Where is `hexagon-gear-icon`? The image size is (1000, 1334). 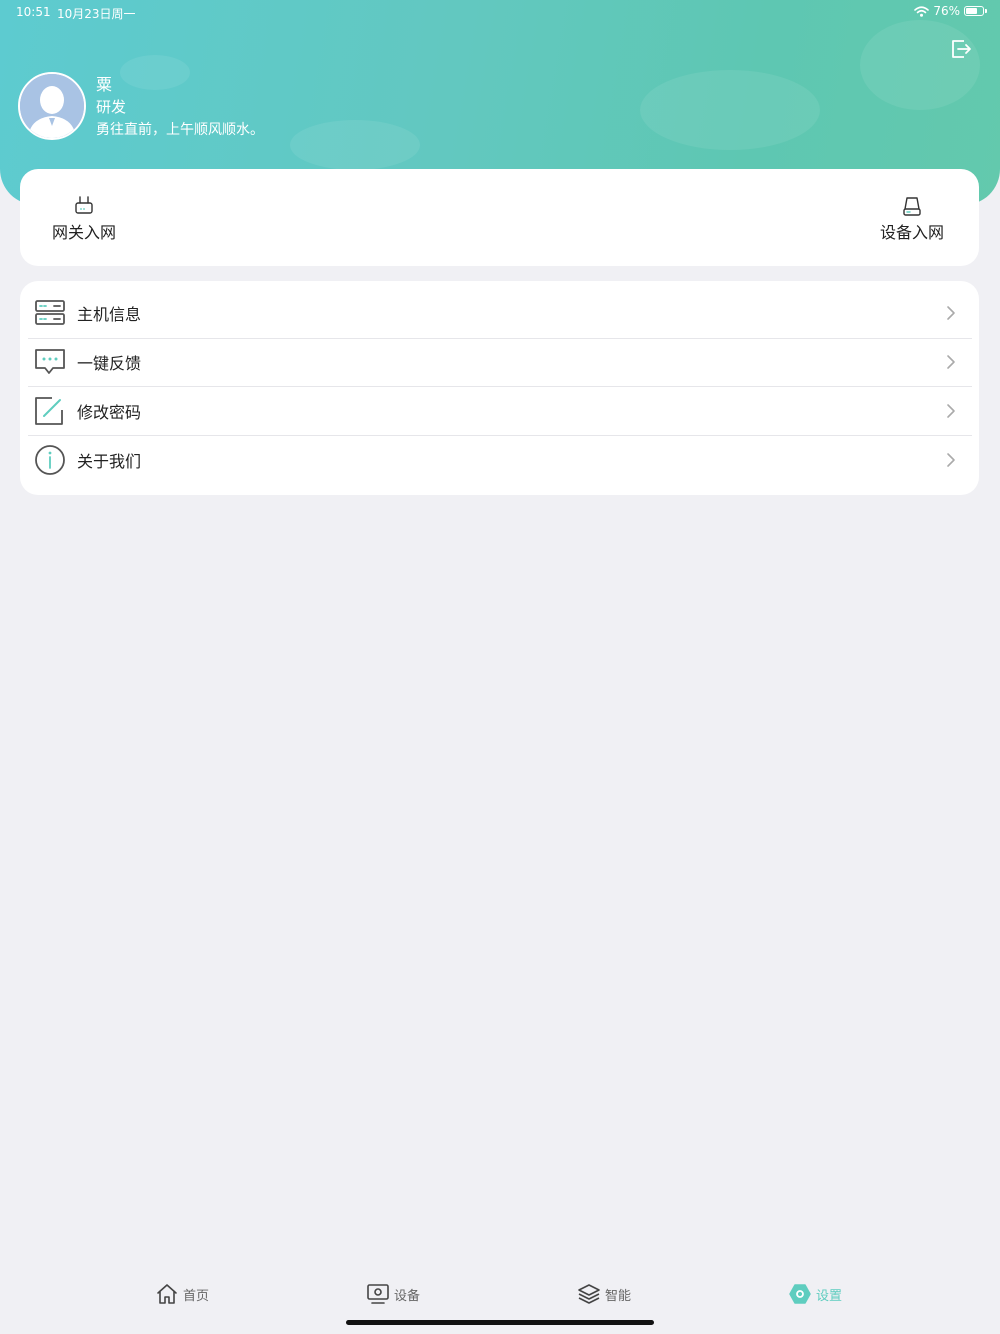
hexagon-gear-icon is located at coordinates (800, 1294).